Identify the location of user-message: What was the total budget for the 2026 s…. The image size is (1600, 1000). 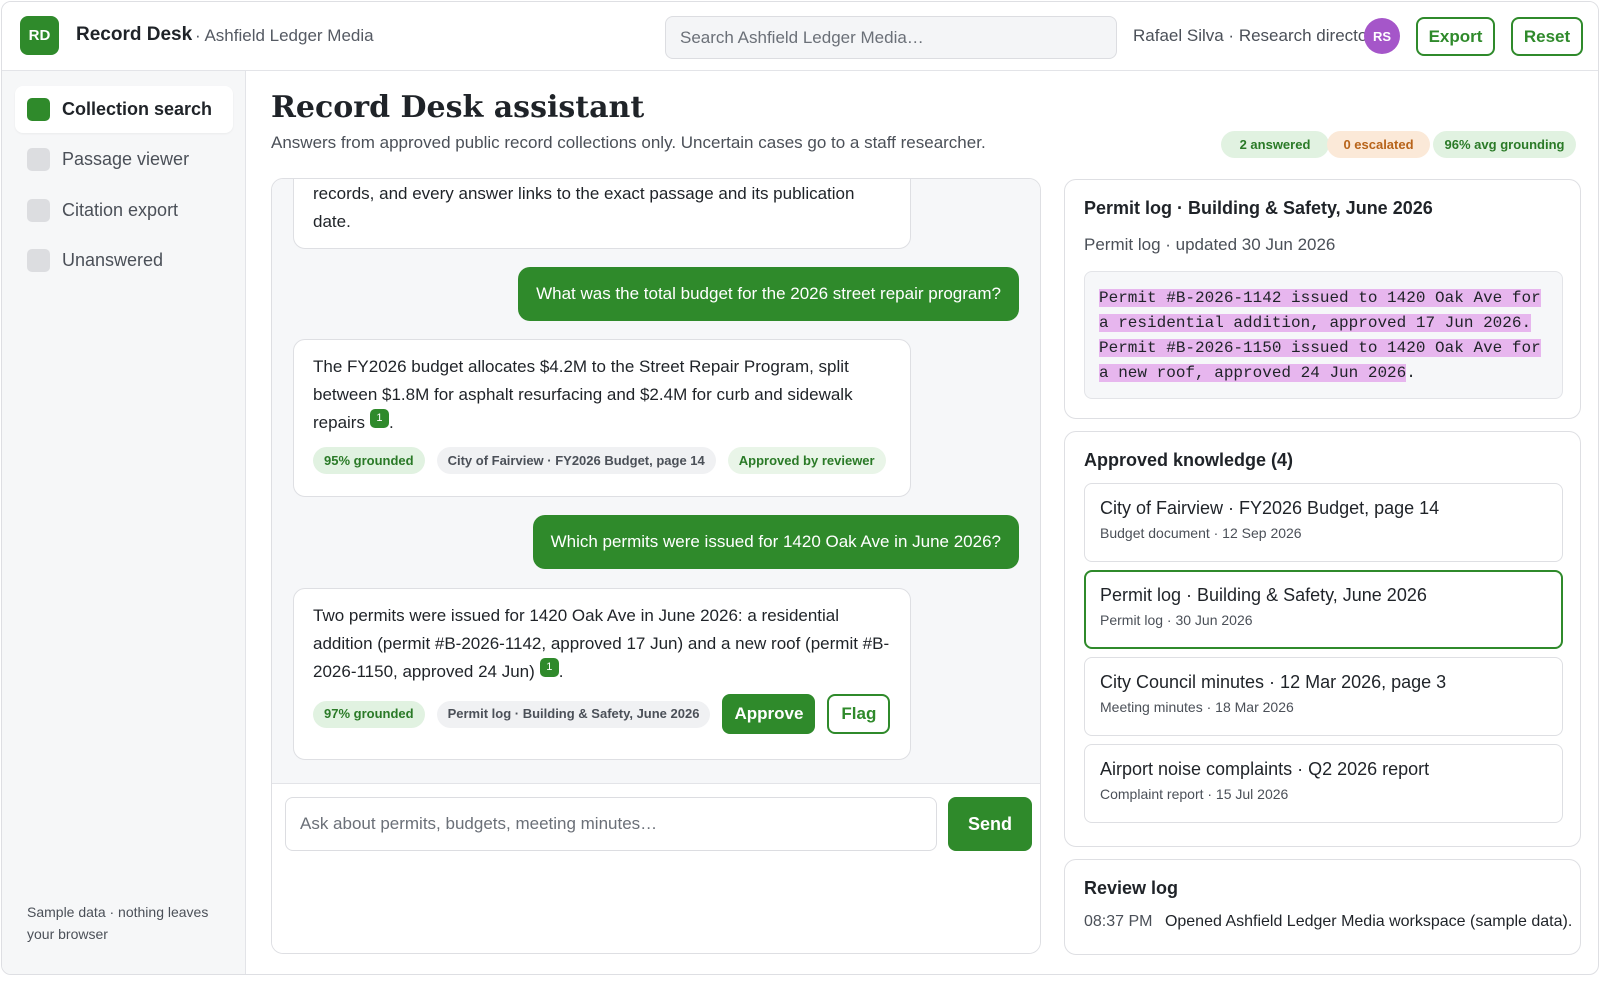
(768, 294).